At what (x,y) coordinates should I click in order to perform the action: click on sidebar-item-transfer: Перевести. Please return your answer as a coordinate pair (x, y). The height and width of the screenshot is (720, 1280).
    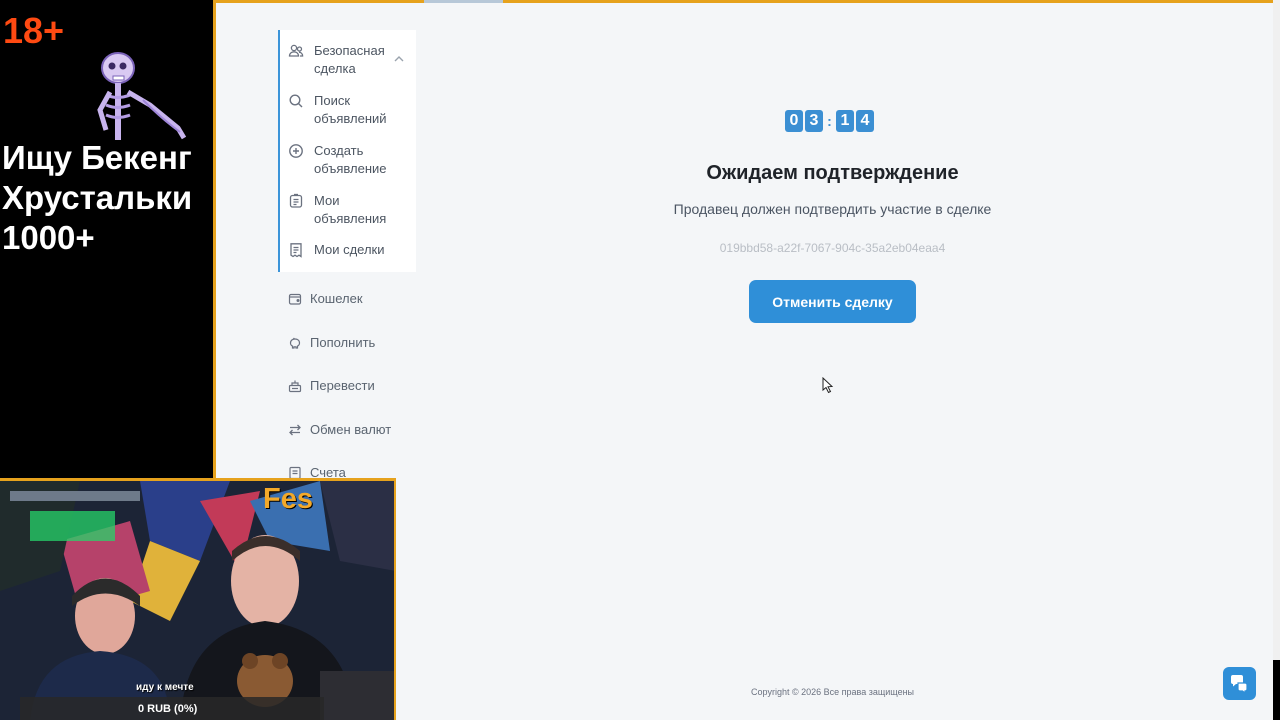
    Looking at the image, I should click on (331, 385).